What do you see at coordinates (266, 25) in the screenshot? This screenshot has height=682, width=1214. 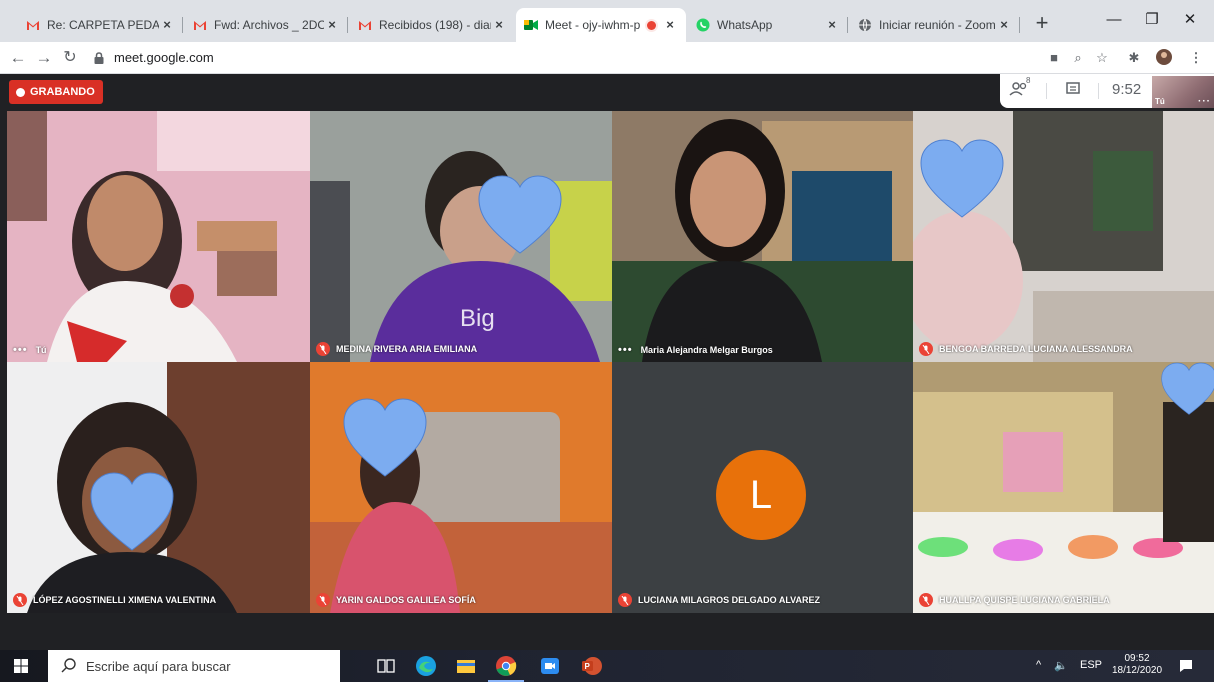 I see `tab-gmail-fwd: Fwd: Archivos _ 2DO. F ×` at bounding box center [266, 25].